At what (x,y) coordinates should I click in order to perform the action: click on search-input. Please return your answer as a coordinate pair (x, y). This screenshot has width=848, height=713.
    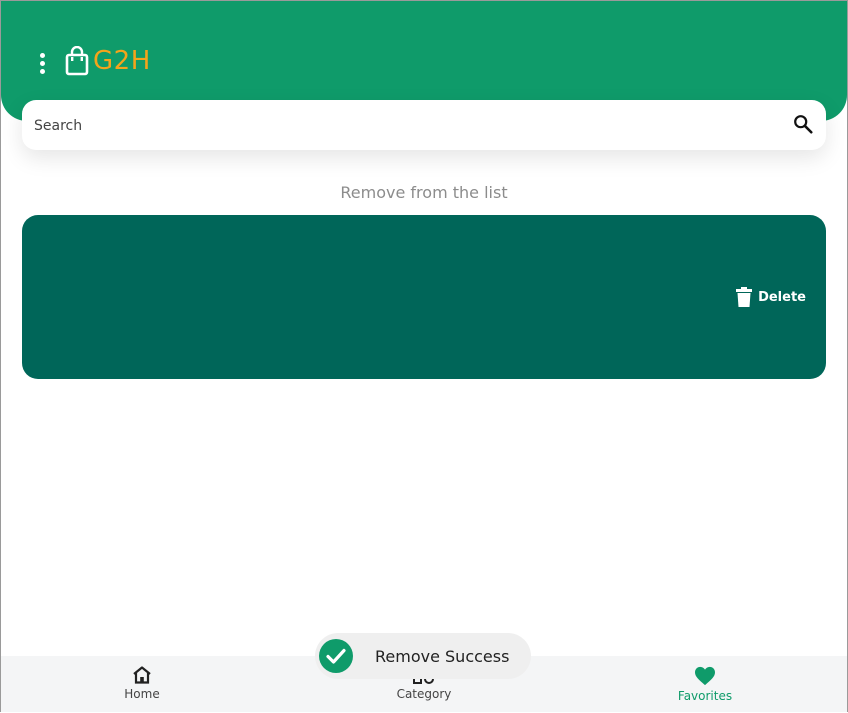
    Looking at the image, I should click on (404, 126).